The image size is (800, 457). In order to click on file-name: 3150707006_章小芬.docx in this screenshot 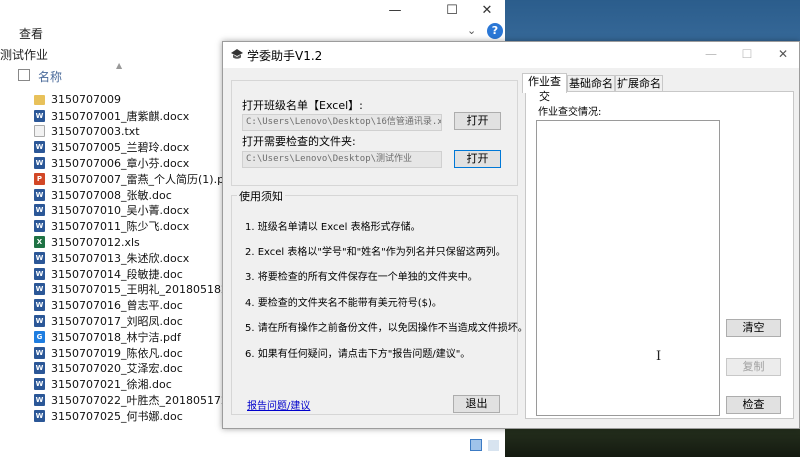, I will do `click(120, 164)`.